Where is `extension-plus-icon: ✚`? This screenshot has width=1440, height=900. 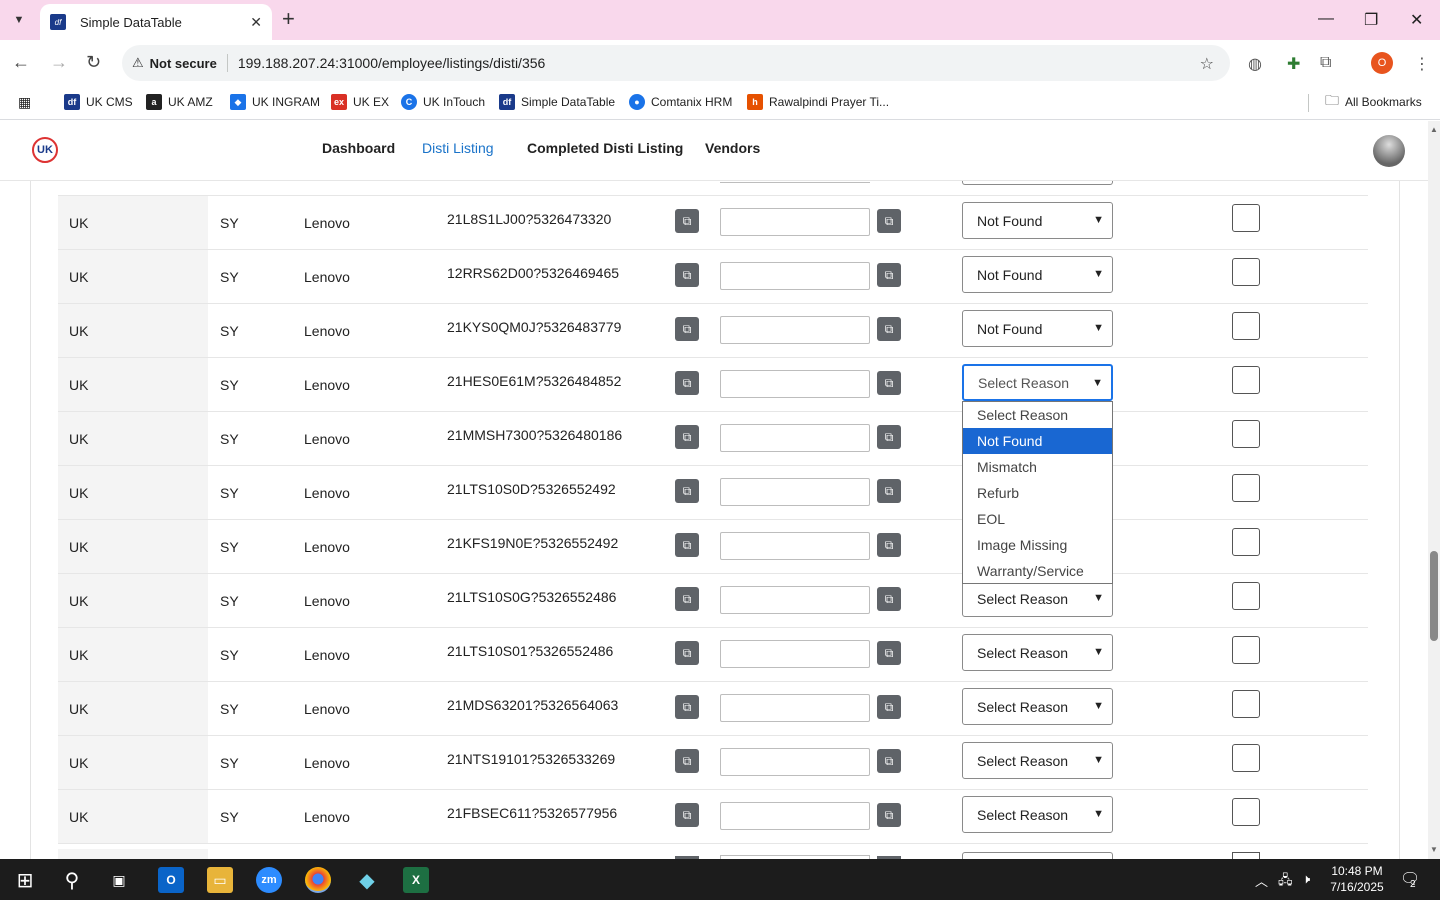
extension-plus-icon: ✚ is located at coordinates (1293, 64).